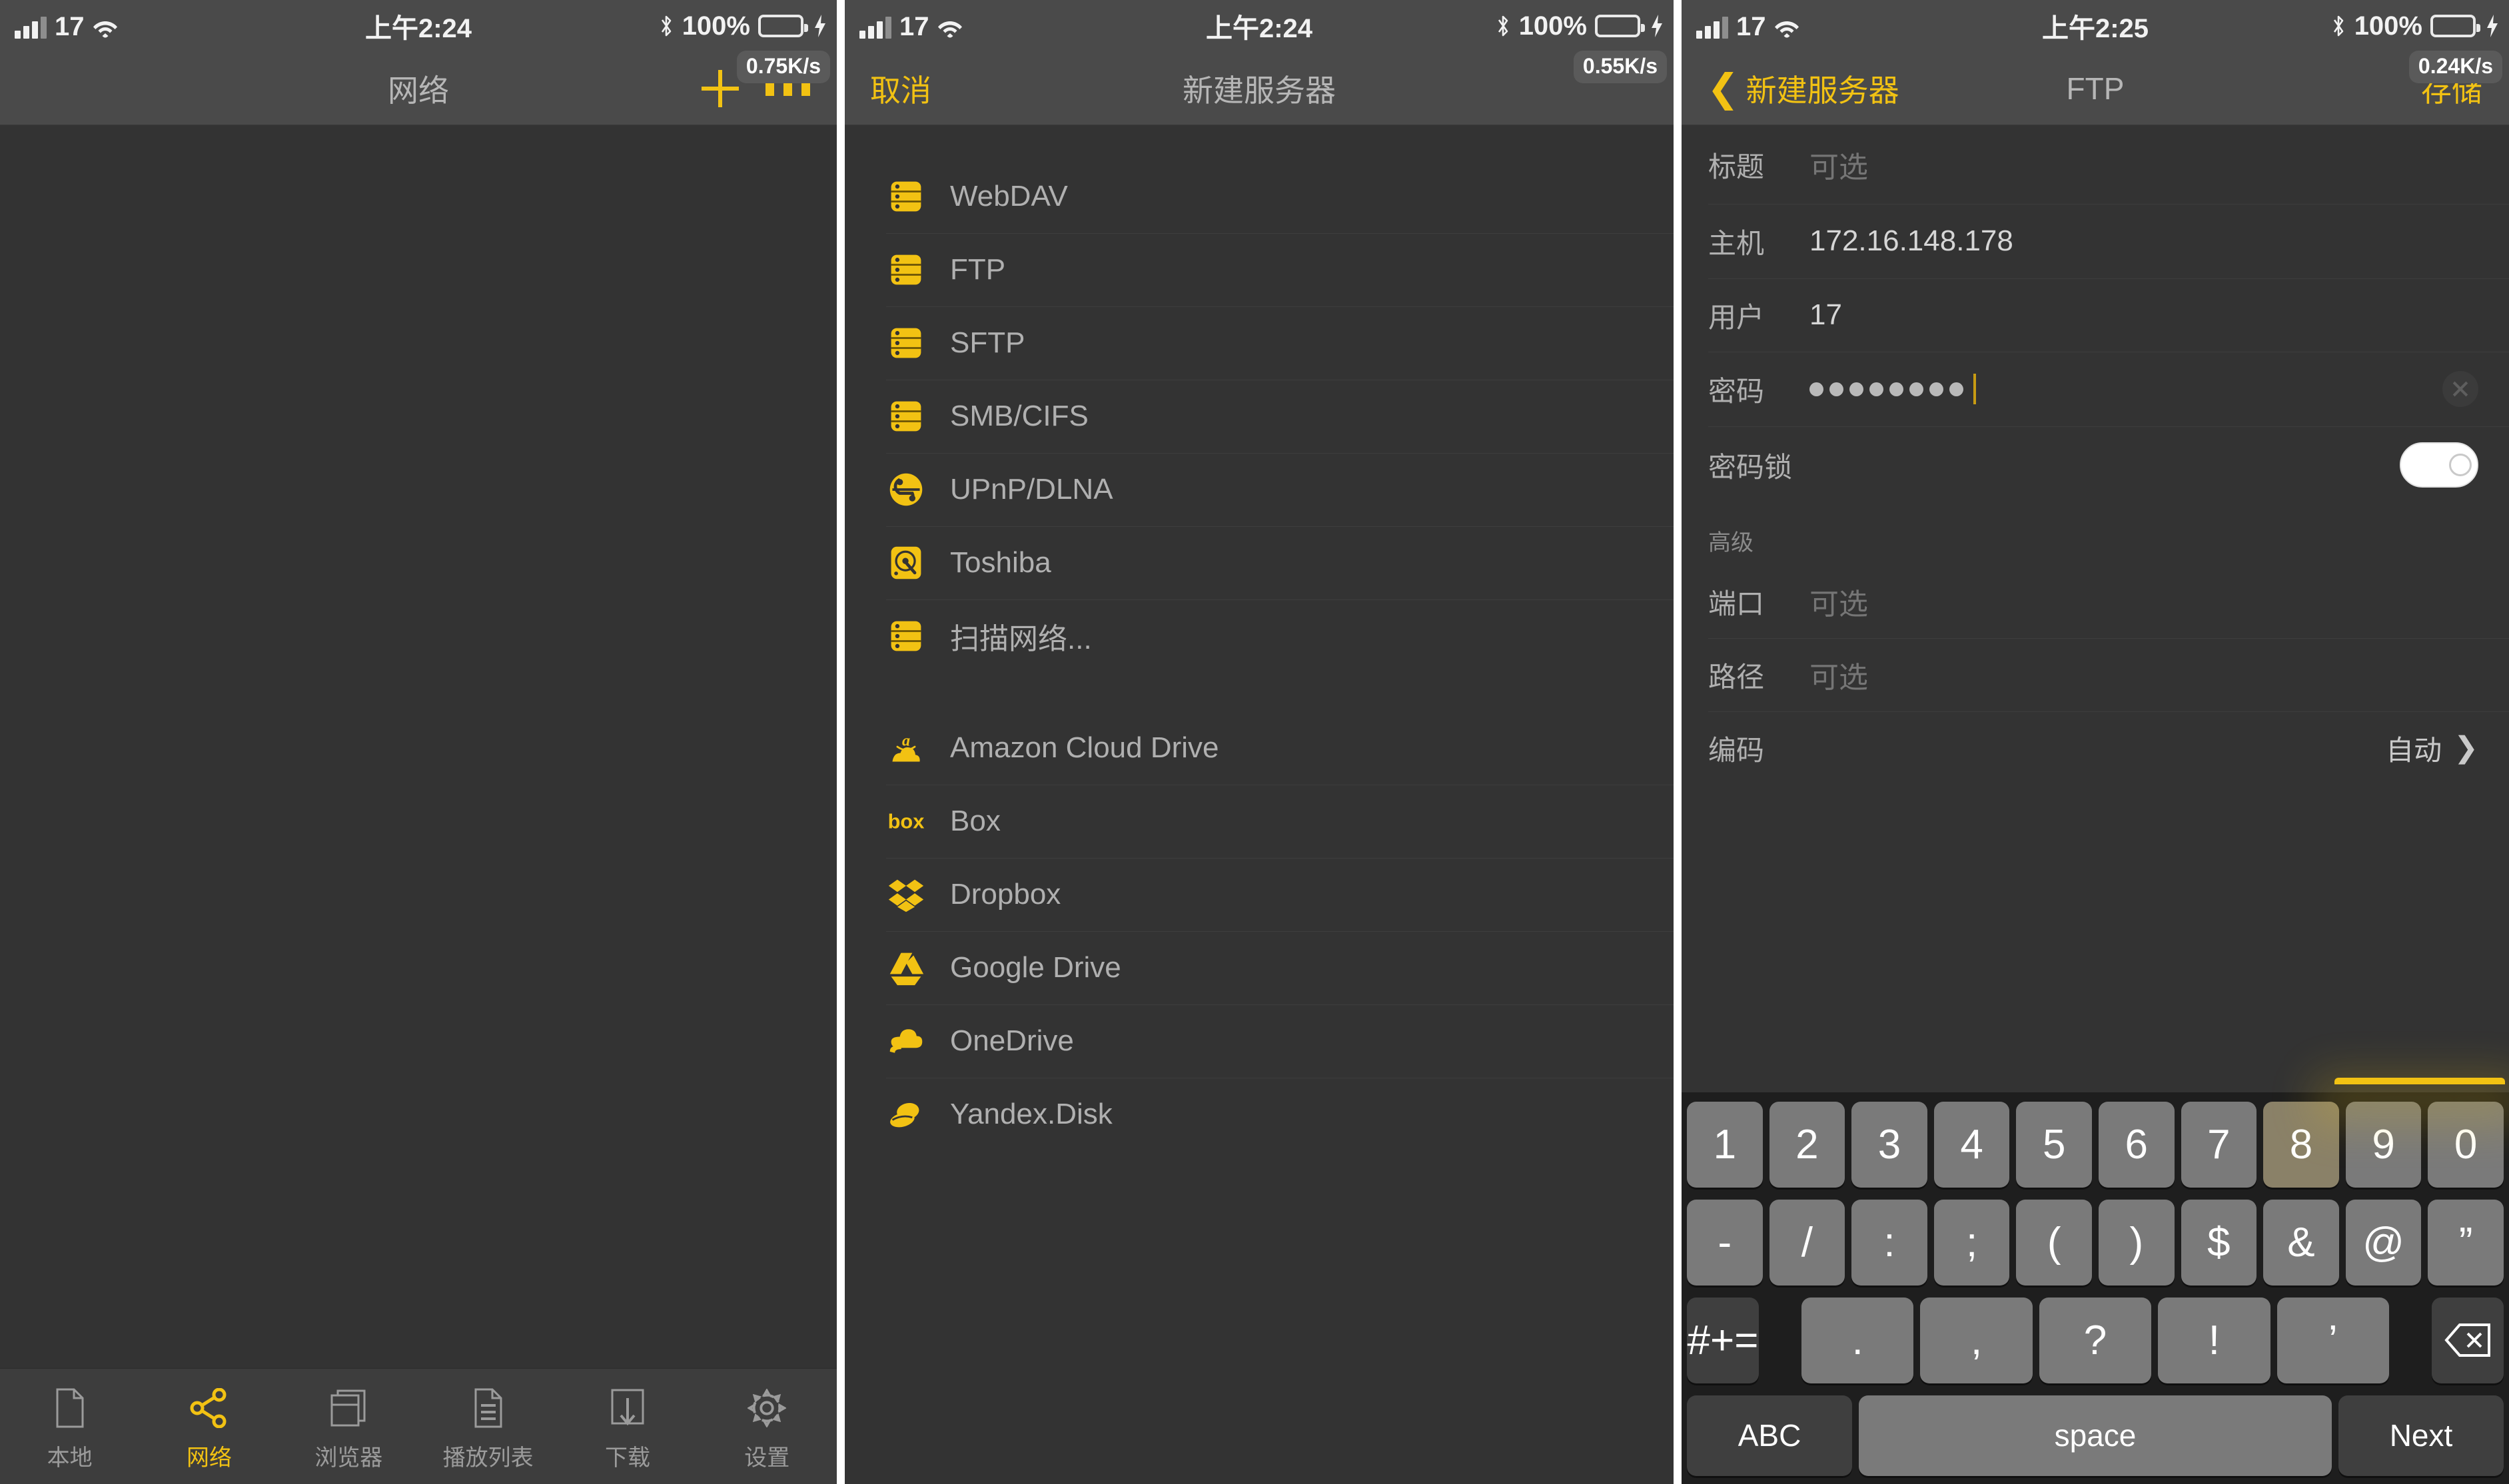  Describe the element at coordinates (2301, 1145) in the screenshot. I see `key-8: 8` at that location.